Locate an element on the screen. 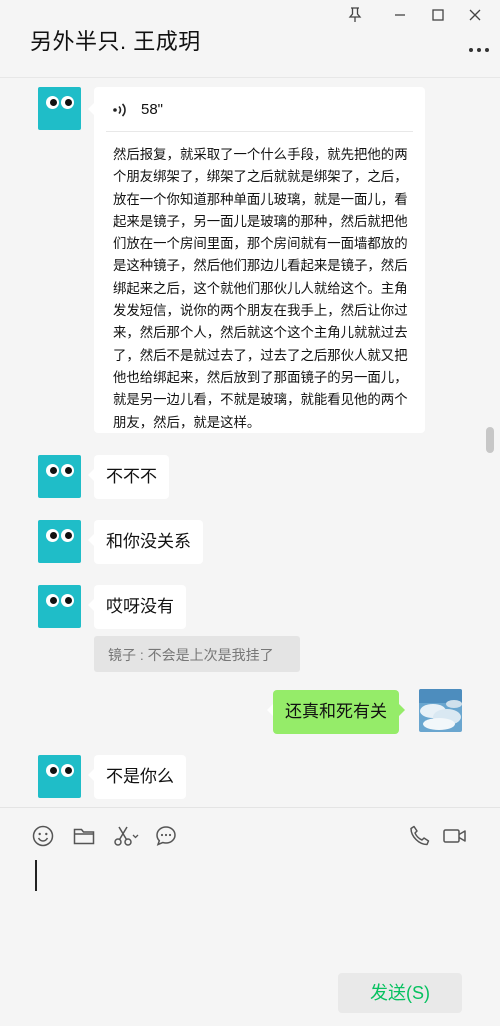  emoji-icon is located at coordinates (43, 836).